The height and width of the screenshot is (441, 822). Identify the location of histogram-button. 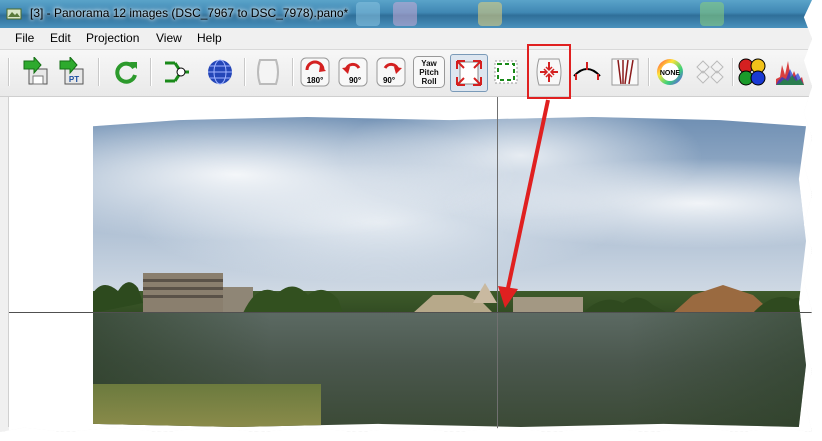
(790, 72).